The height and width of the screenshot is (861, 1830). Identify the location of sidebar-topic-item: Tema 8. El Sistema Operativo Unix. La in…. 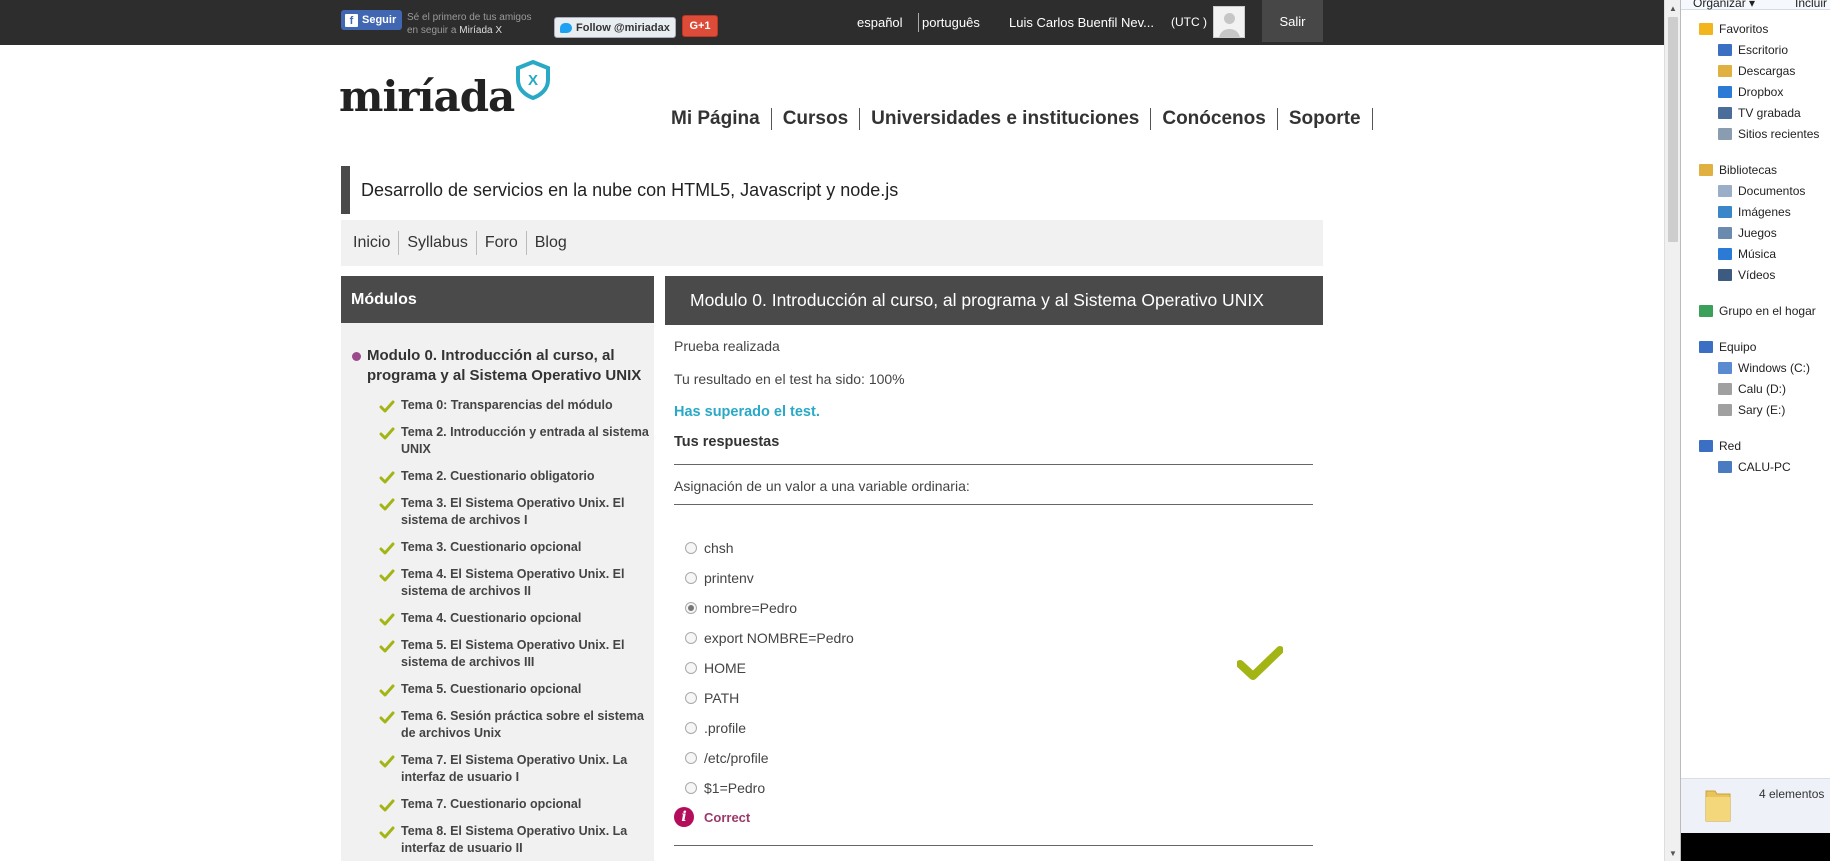
(514, 840).